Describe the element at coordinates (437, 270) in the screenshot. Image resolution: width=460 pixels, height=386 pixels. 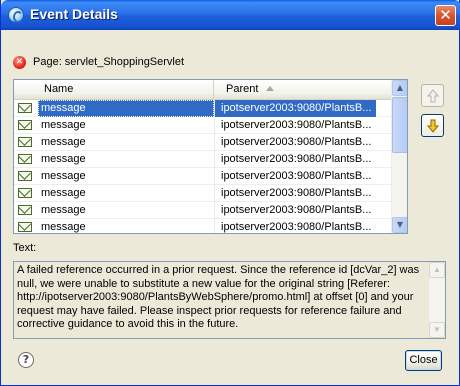
I see `text-scroll-up-button: ▲` at that location.